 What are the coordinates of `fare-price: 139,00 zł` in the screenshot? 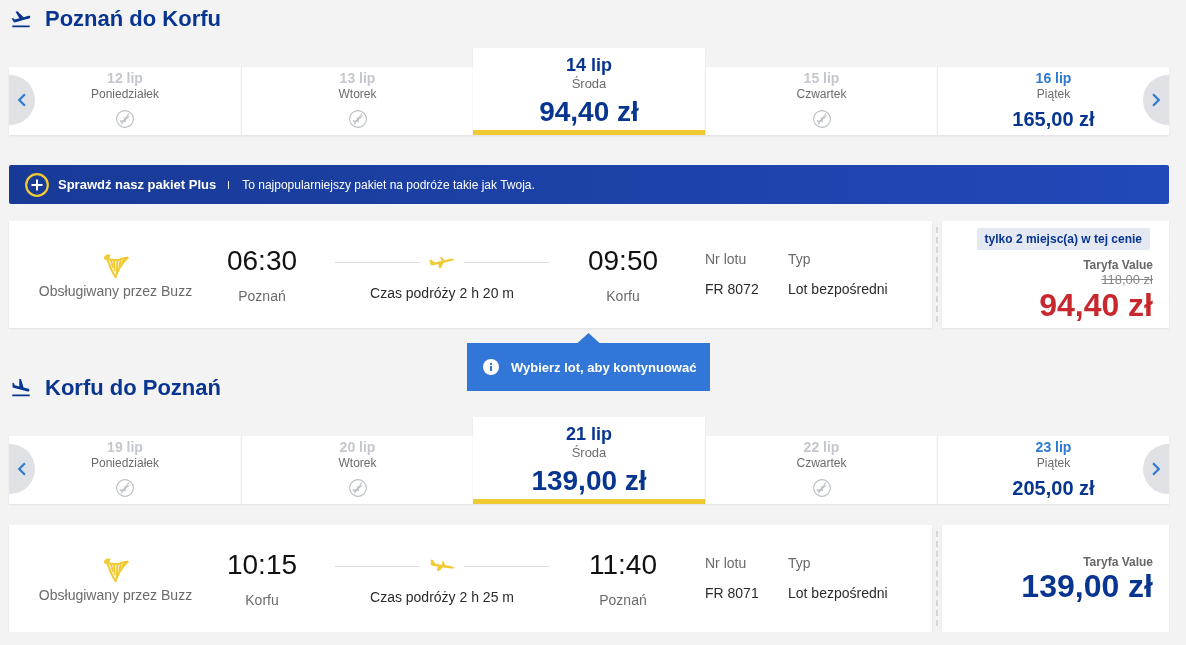 It's located at (1087, 585).